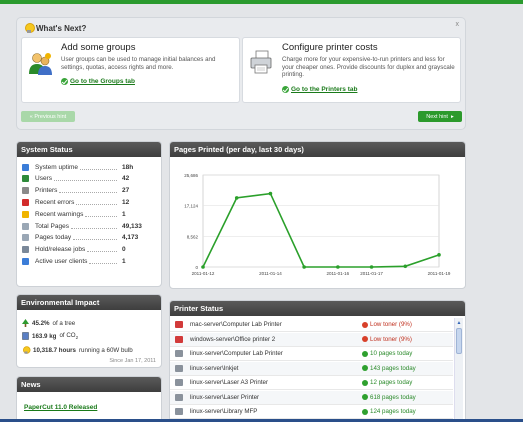  I want to click on status-row: Hold/release jobs 0, so click(91, 250).